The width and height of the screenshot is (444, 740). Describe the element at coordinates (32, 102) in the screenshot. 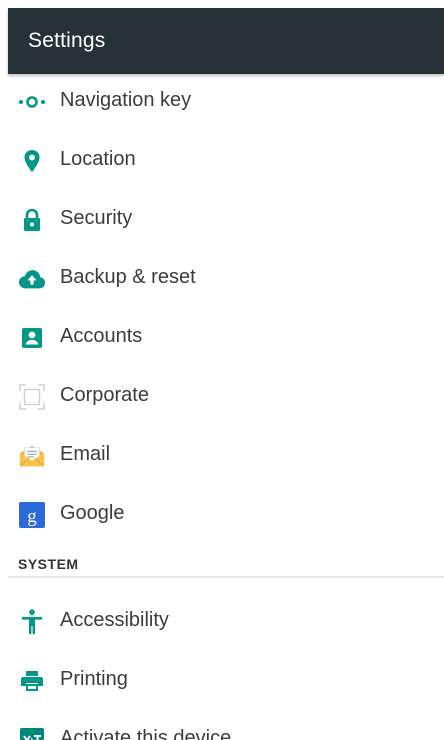

I see `navigation-key-icon` at that location.